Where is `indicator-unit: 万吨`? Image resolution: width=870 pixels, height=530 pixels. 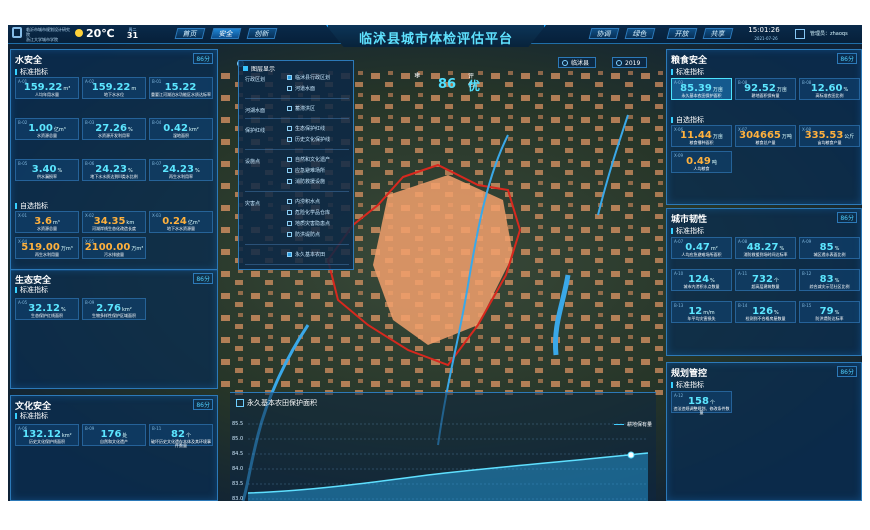
indicator-unit: 万吨 is located at coordinates (786, 137).